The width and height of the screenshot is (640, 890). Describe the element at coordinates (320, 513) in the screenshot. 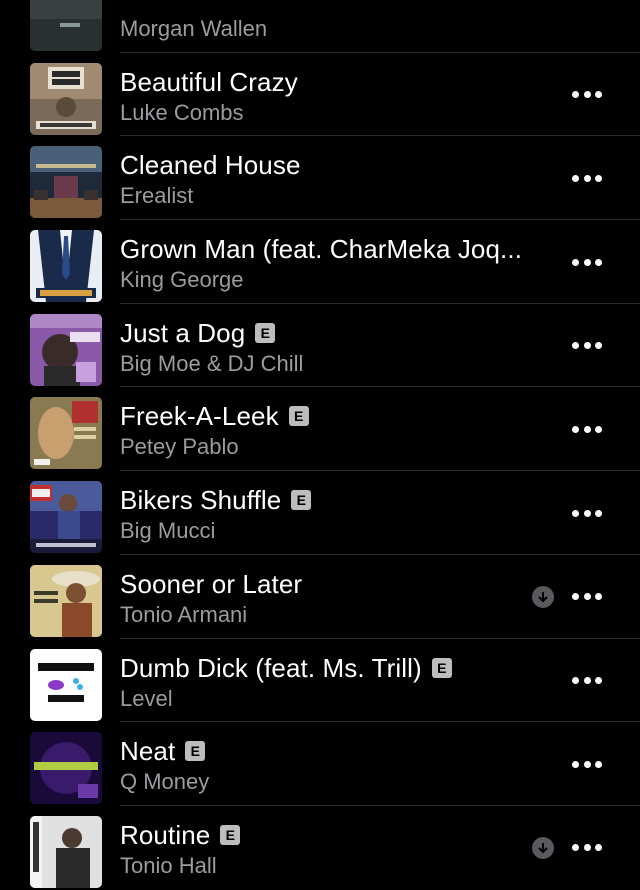

I see `song-row: Bikers Shuffle E Big Mucci` at that location.